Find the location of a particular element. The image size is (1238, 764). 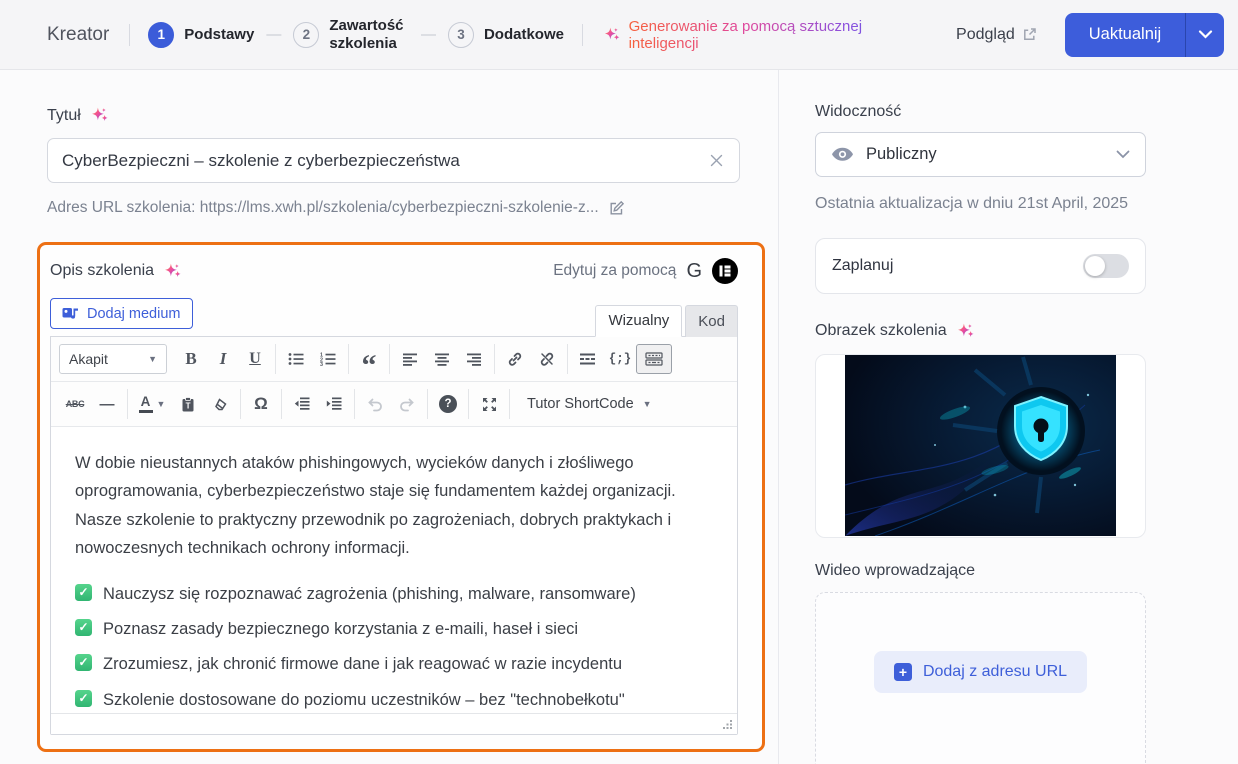

tutor-shortcode-select: Tutor ShortCode ▼ is located at coordinates (589, 404).